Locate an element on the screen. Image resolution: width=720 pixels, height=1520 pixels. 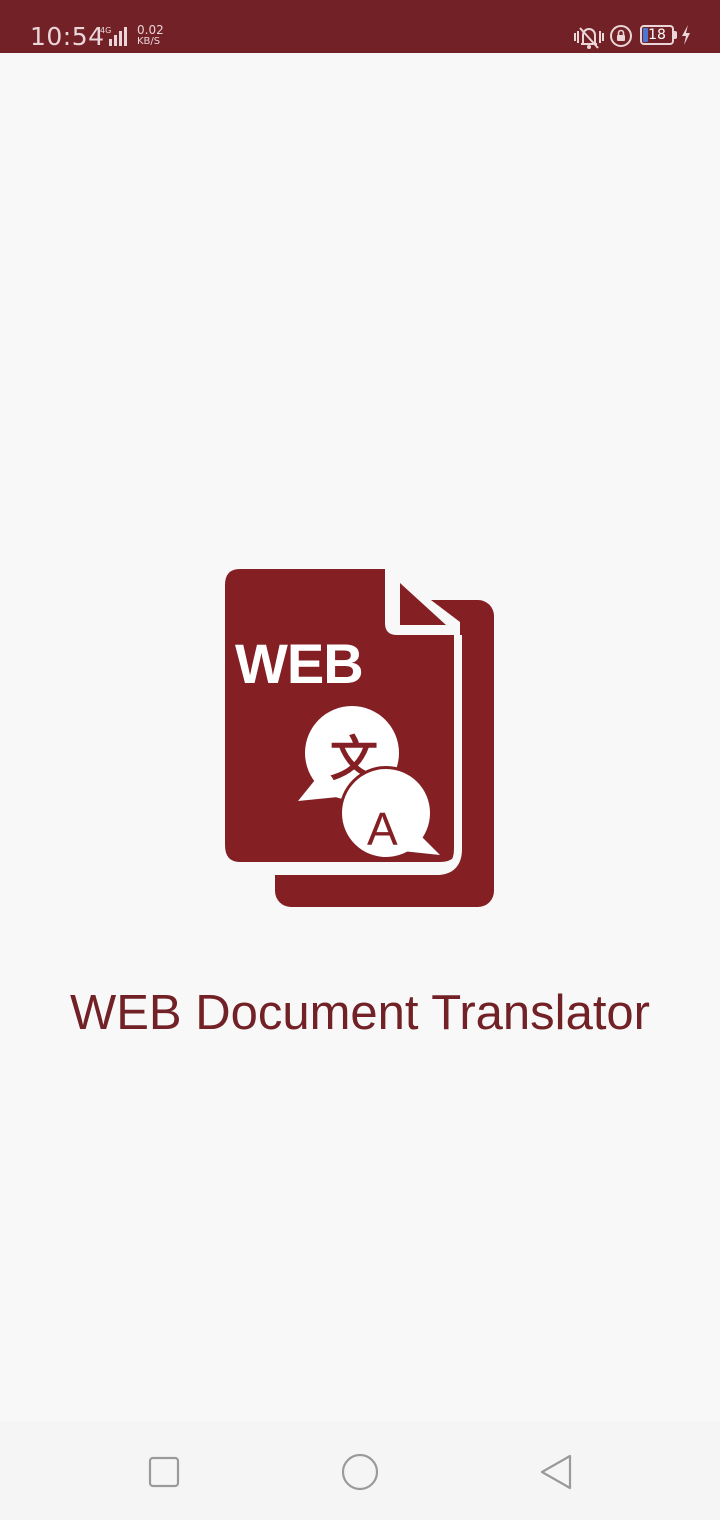
translate-glyph-bottom: A is located at coordinates (382, 829).